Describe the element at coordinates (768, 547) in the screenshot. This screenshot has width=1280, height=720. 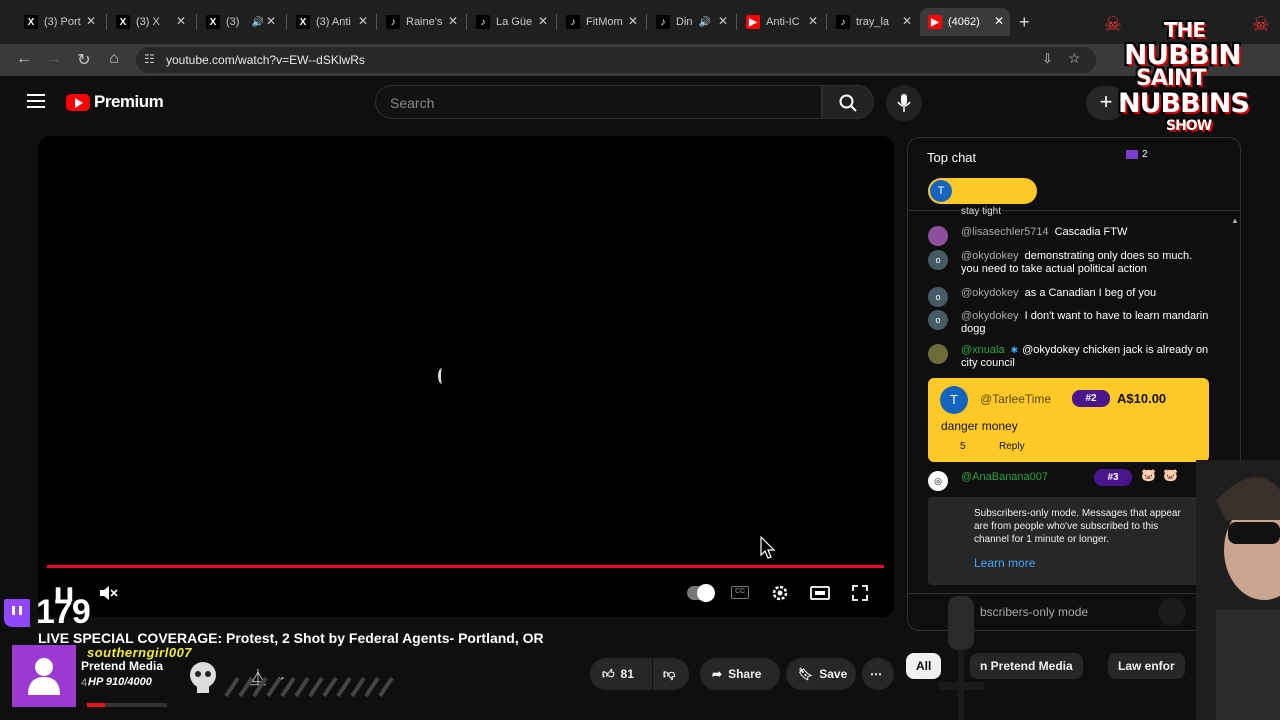
I see `mouse-cursor-icon` at that location.